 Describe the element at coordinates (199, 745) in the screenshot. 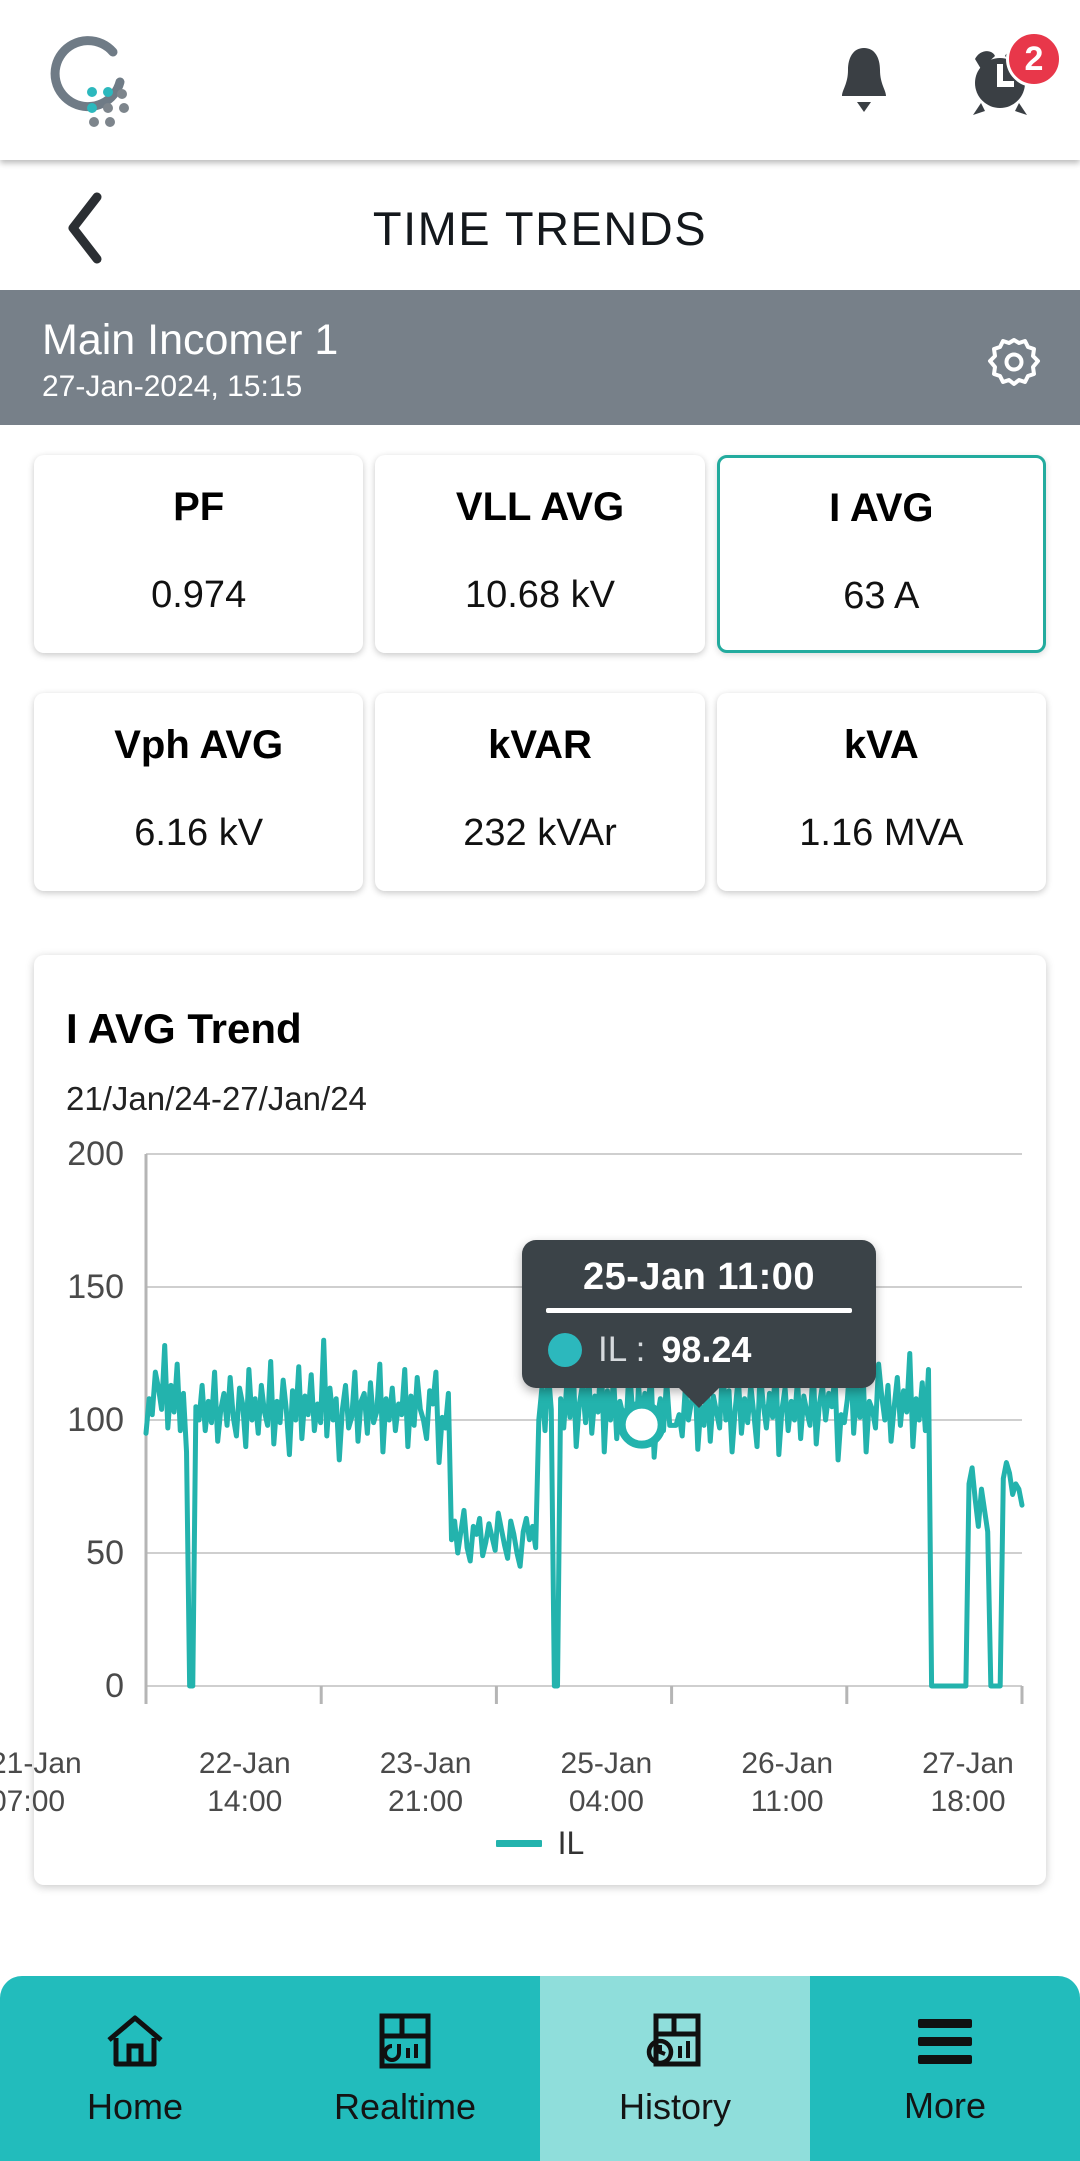

I see `metric-label: Vph AVG` at that location.